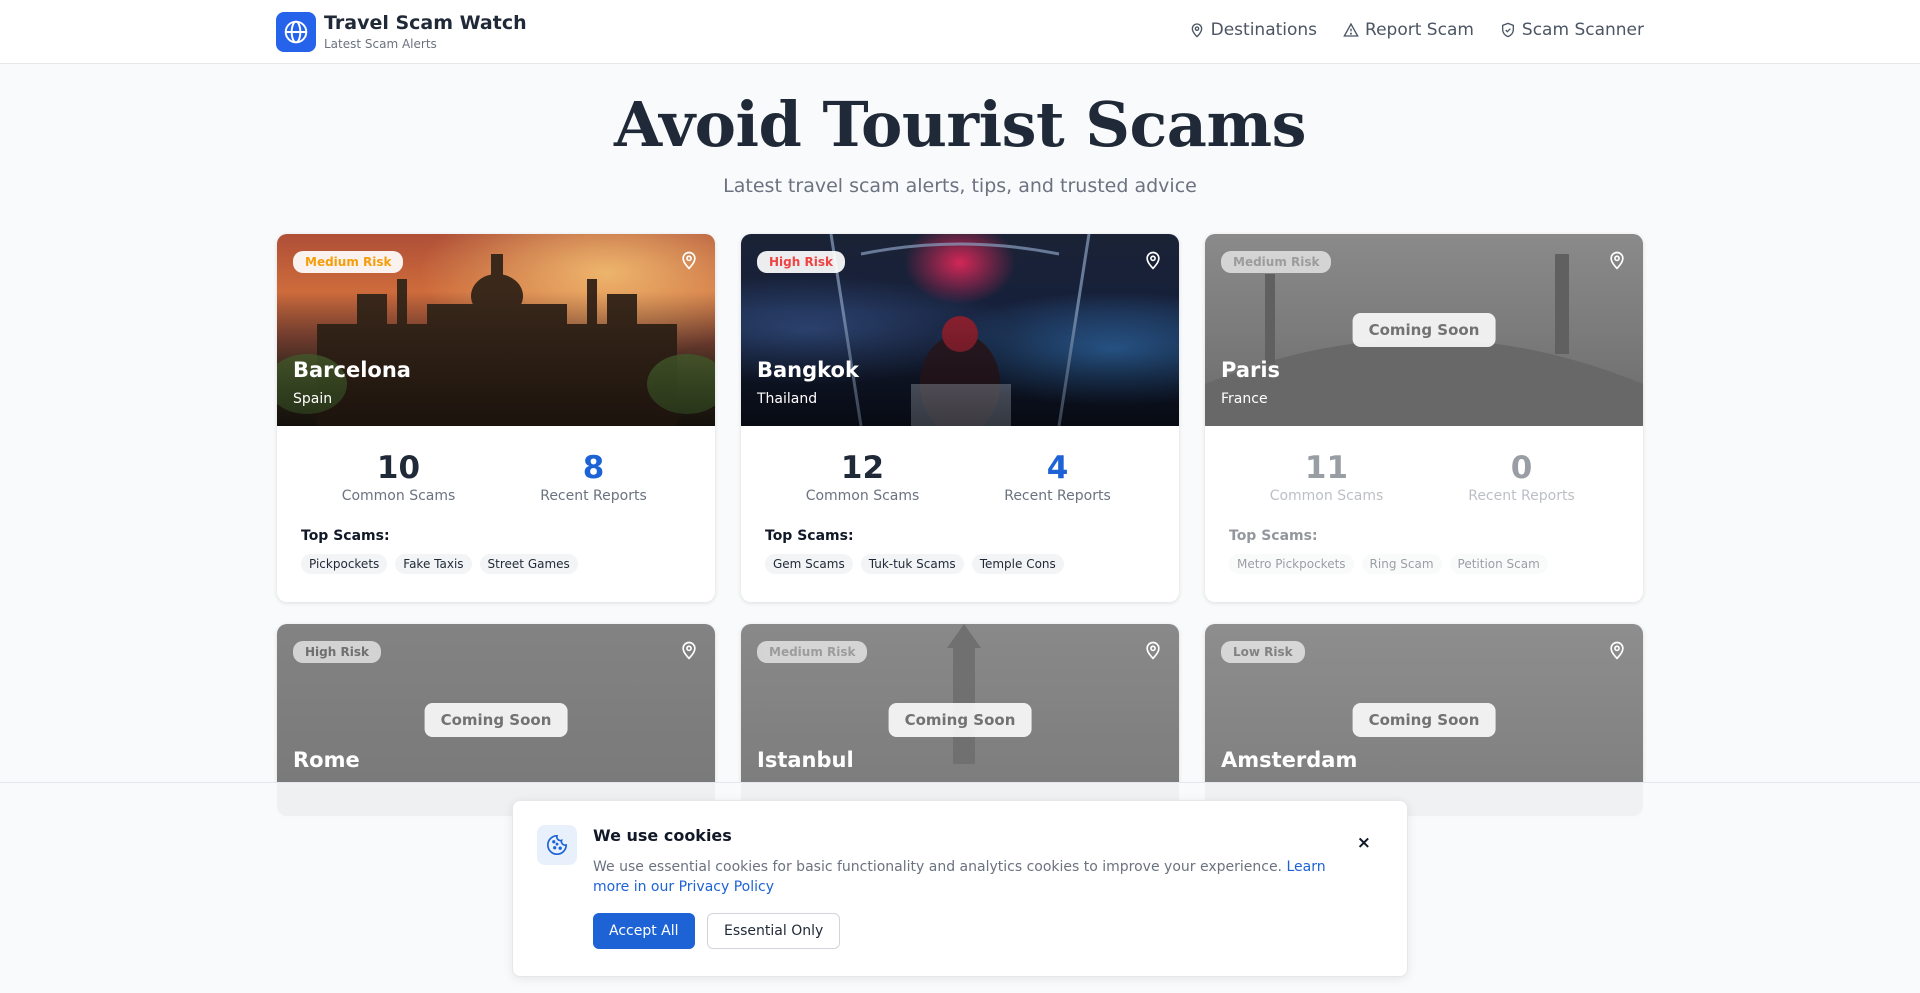 This screenshot has width=1920, height=993. What do you see at coordinates (1017, 564) in the screenshot?
I see `scam-tag: Temple Cons` at bounding box center [1017, 564].